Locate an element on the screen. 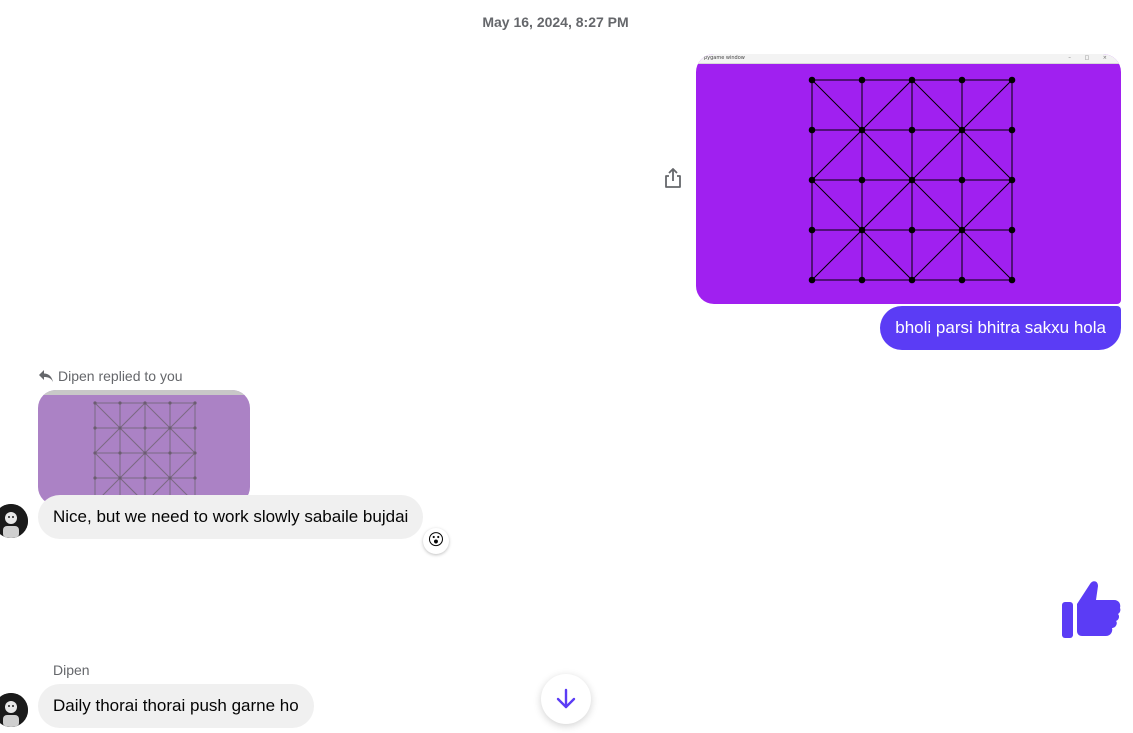  reply-label-text: Dipen replied to you is located at coordinates (120, 376).